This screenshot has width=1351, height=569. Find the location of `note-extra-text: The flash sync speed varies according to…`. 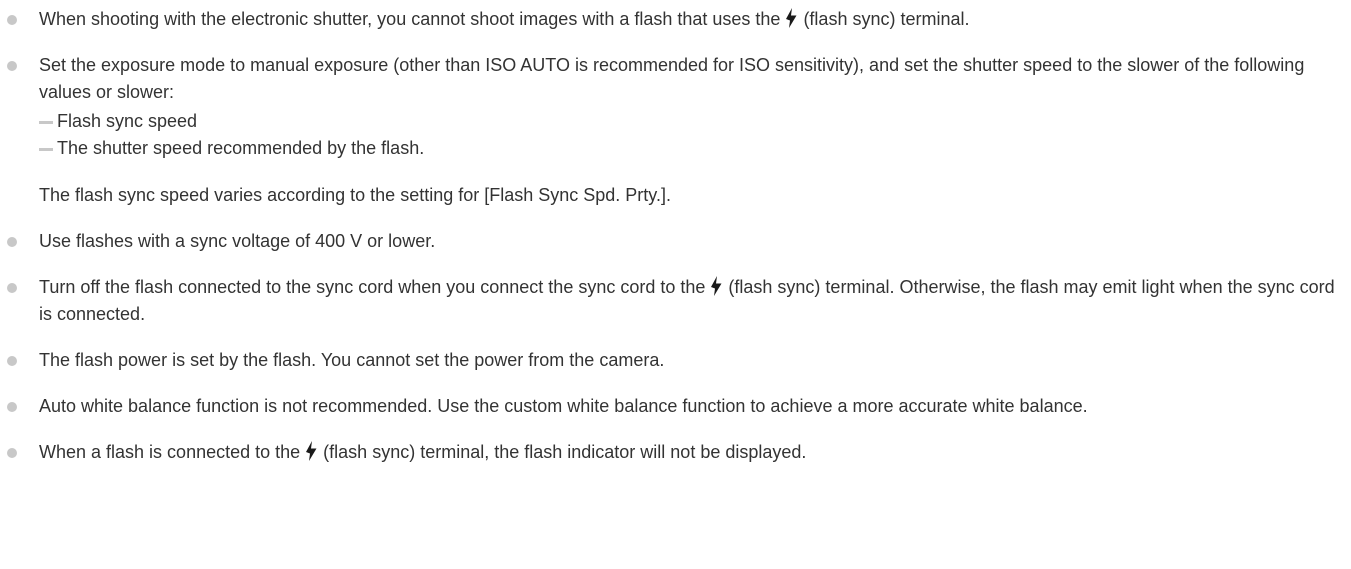

note-extra-text: The flash sync speed varies according to… is located at coordinates (355, 195).